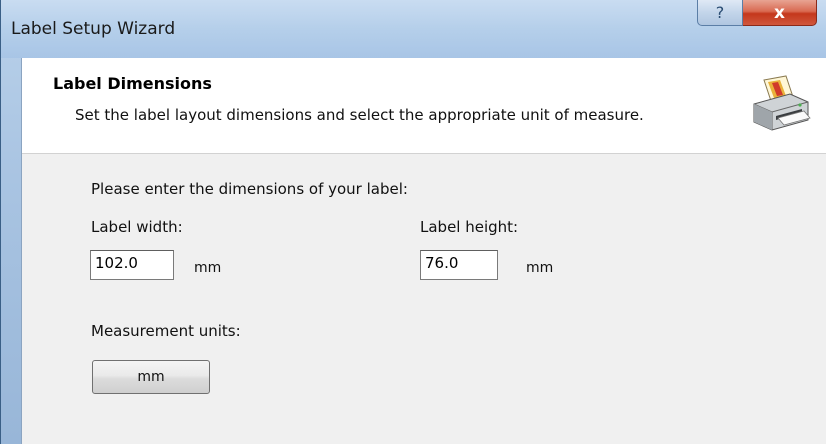  I want to click on help-button: ?, so click(720, 13).